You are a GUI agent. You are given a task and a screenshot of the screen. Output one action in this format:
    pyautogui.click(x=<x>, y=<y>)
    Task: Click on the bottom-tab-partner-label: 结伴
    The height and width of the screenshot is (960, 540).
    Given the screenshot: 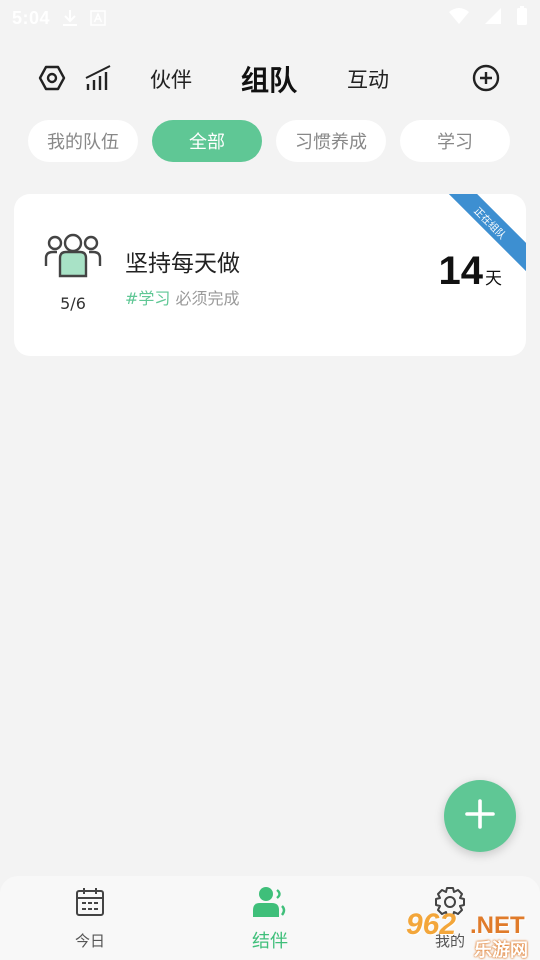 What is the action you would take?
    pyautogui.click(x=270, y=941)
    